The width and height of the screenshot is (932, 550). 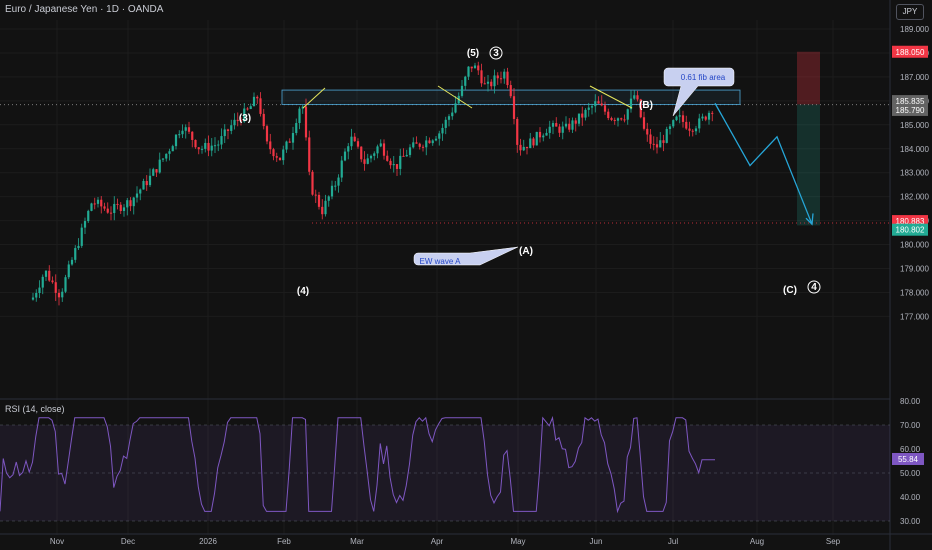 I want to click on time-axis-label: Dec, so click(x=128, y=541).